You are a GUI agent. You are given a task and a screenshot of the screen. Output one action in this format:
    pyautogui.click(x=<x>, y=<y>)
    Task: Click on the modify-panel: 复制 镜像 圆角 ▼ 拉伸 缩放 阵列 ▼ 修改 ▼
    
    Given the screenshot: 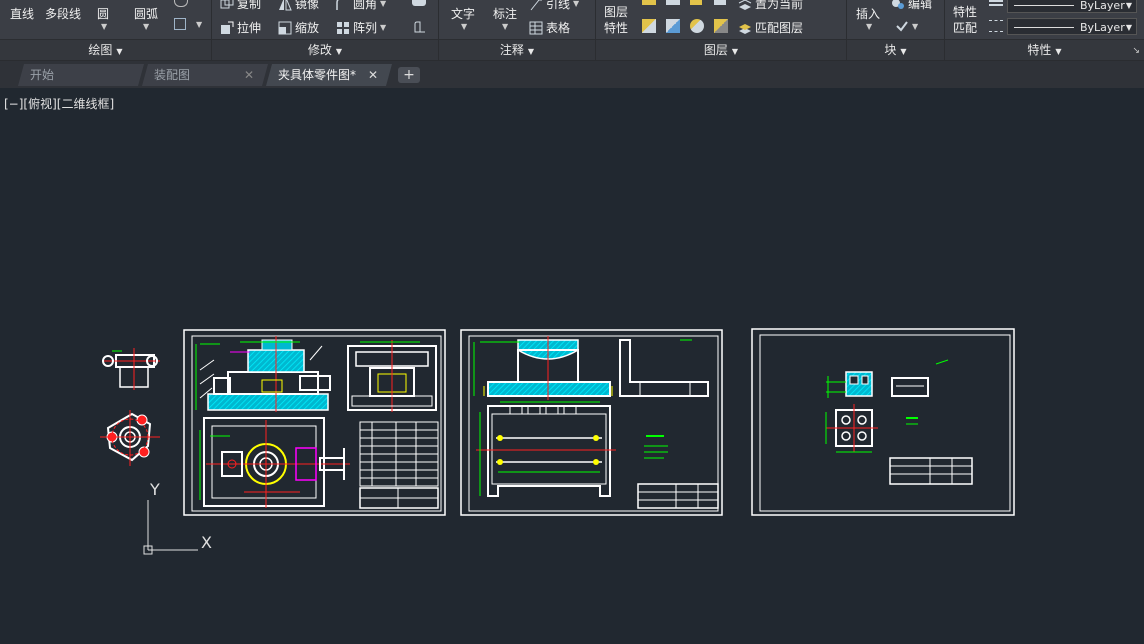 What is the action you would take?
    pyautogui.click(x=325, y=30)
    